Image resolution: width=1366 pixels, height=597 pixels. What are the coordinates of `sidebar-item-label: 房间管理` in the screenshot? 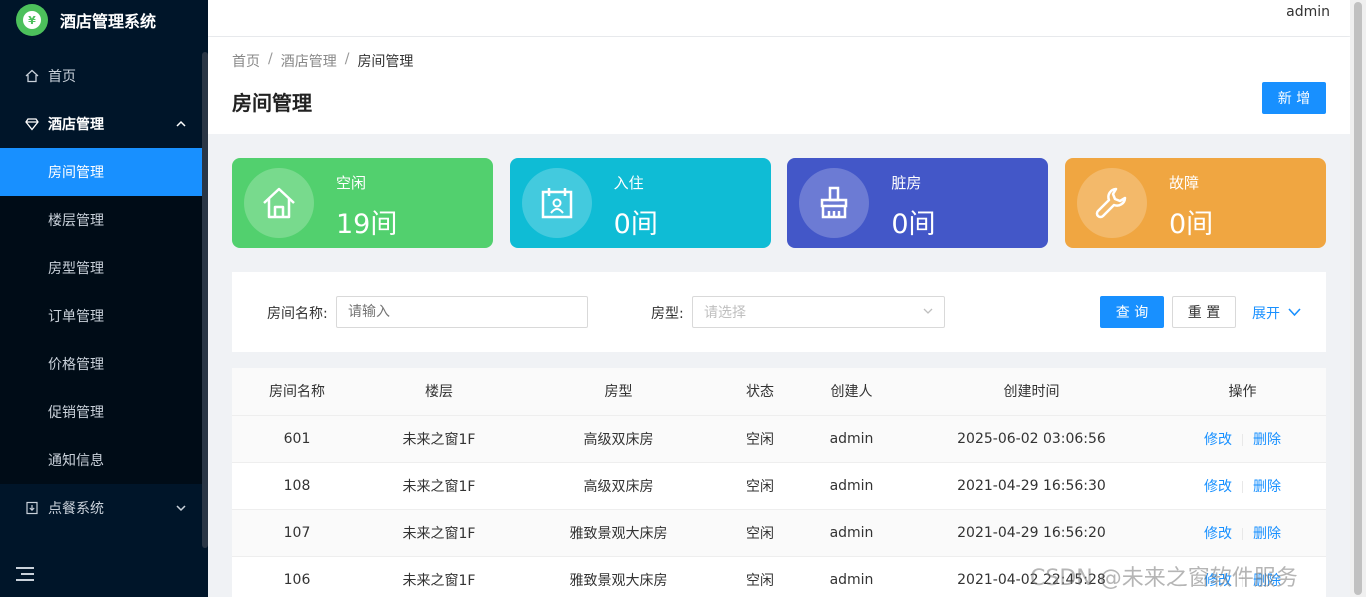 It's located at (76, 173).